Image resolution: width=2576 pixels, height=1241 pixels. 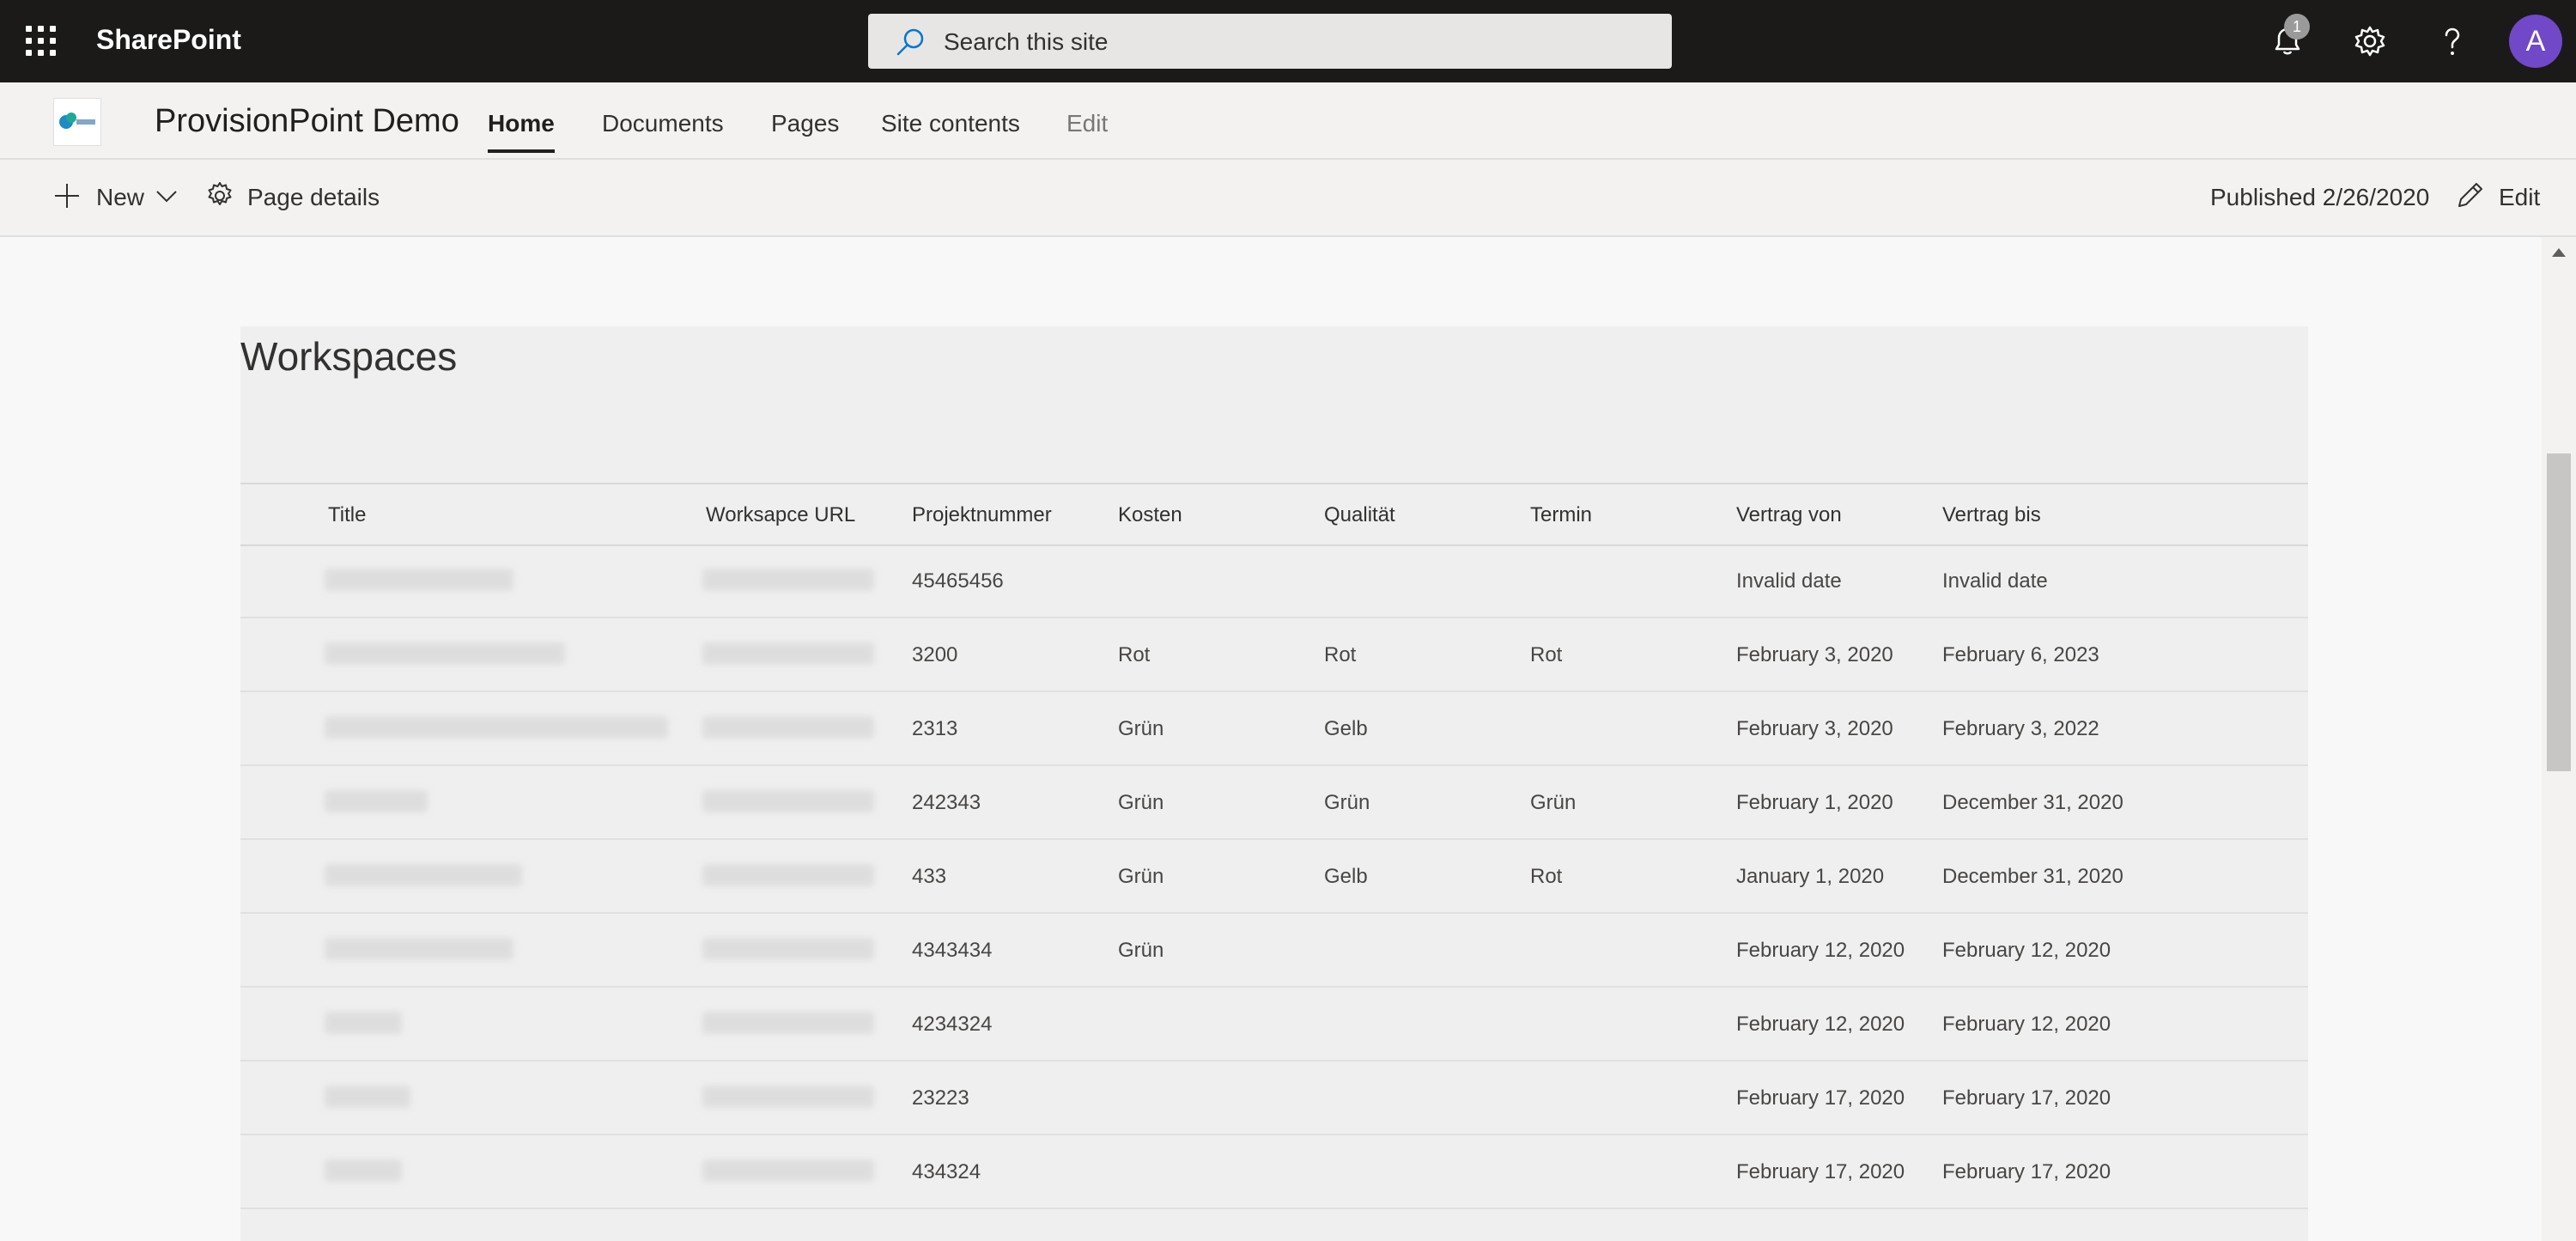 What do you see at coordinates (1274, 1172) in the screenshot?
I see `table-row: 434324 February 17, 2020 February 17, 2020` at bounding box center [1274, 1172].